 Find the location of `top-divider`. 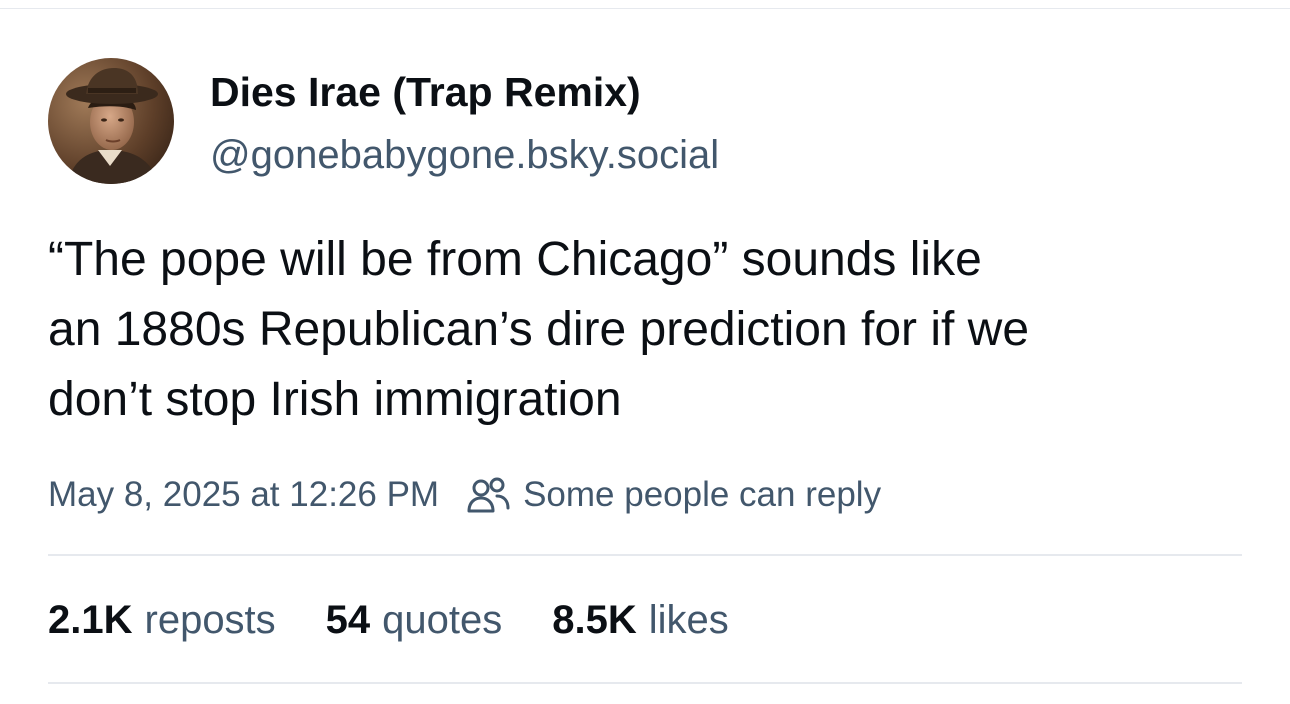

top-divider is located at coordinates (645, 8).